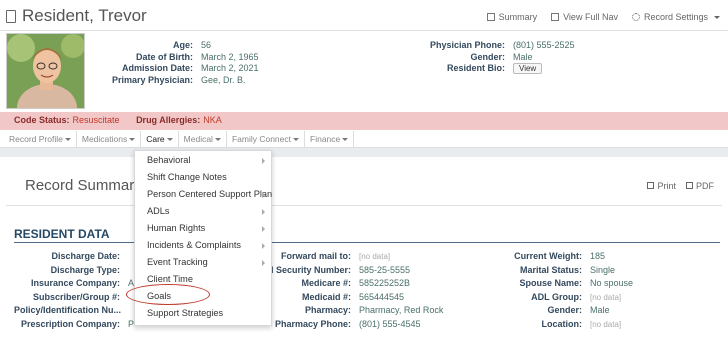 Image resolution: width=728 pixels, height=347 pixels. What do you see at coordinates (266, 139) in the screenshot?
I see `nav-family-connect: Family Connect` at bounding box center [266, 139].